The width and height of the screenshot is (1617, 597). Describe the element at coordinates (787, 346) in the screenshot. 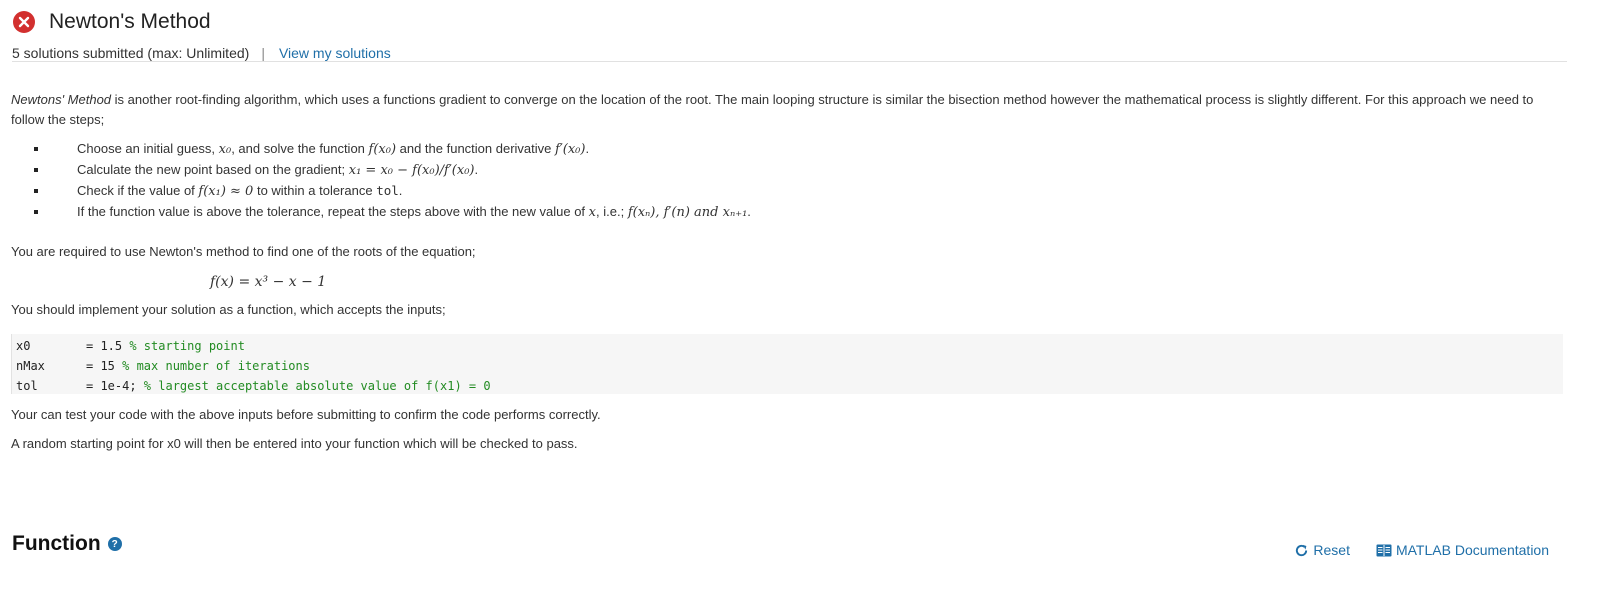

I see `code-line: x0 = 1.5 % starting point` at that location.